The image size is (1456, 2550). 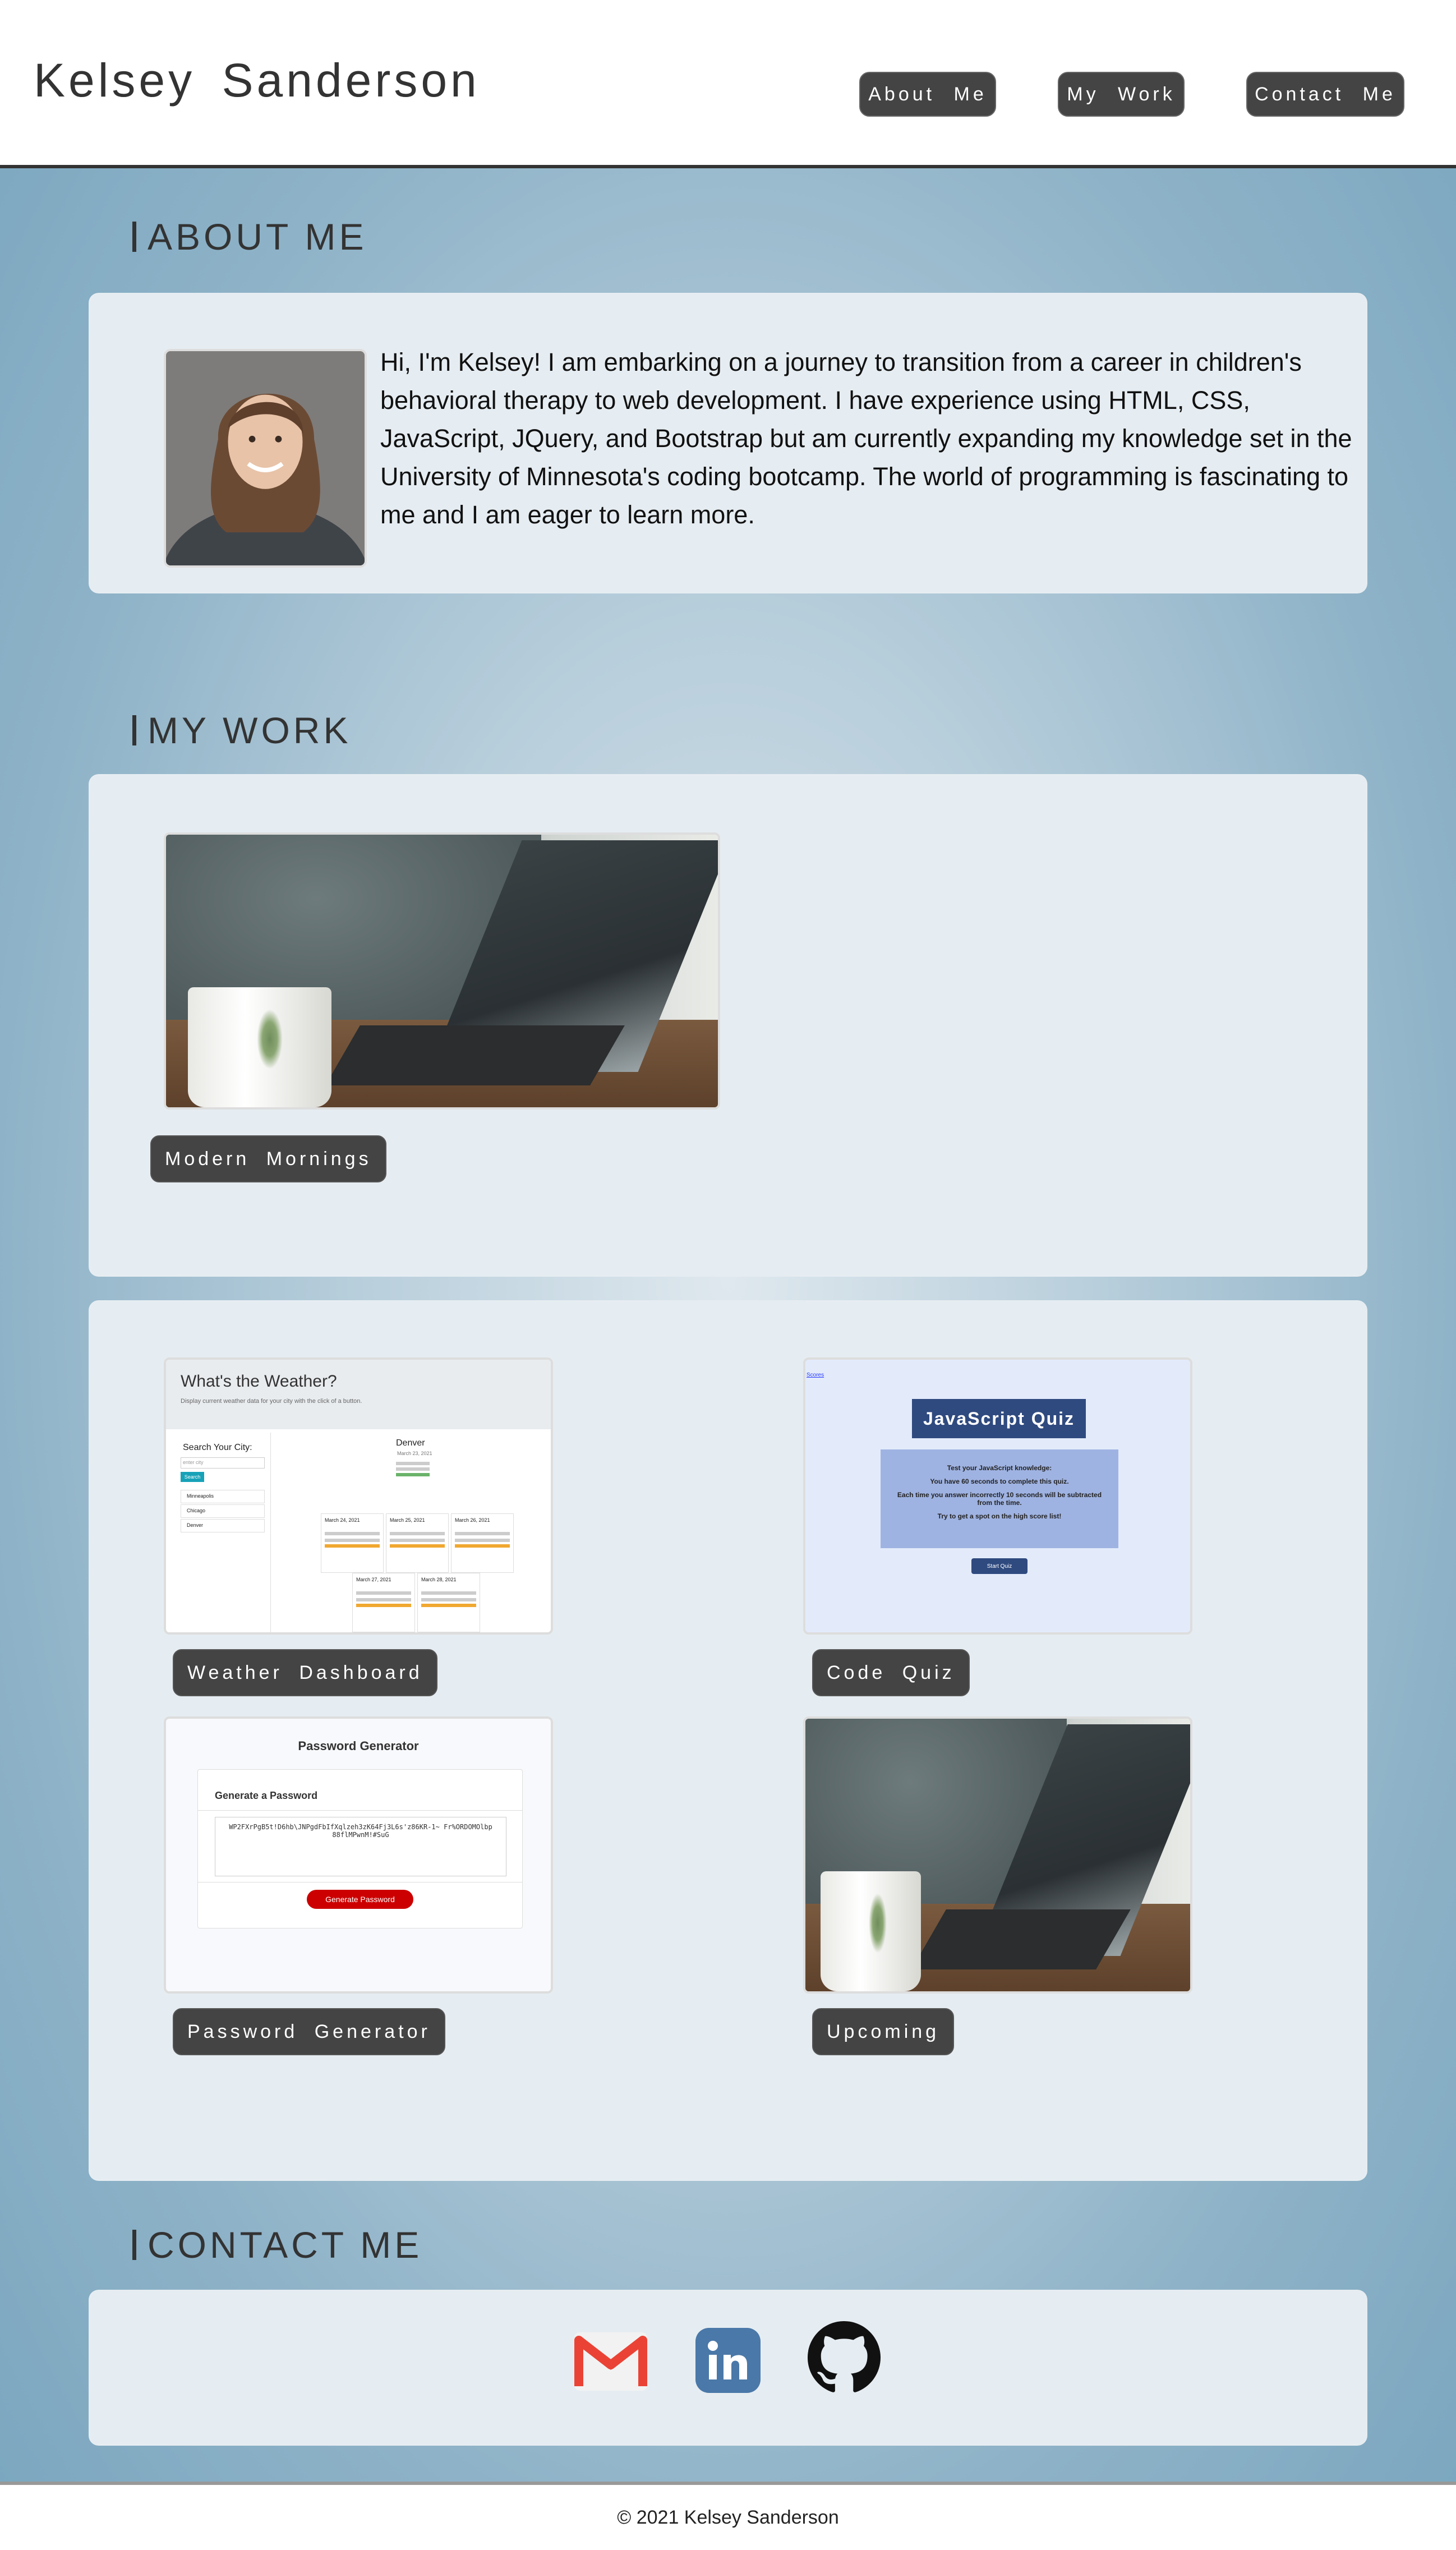 What do you see at coordinates (927, 94) in the screenshot?
I see `nav-about-button: About Me` at bounding box center [927, 94].